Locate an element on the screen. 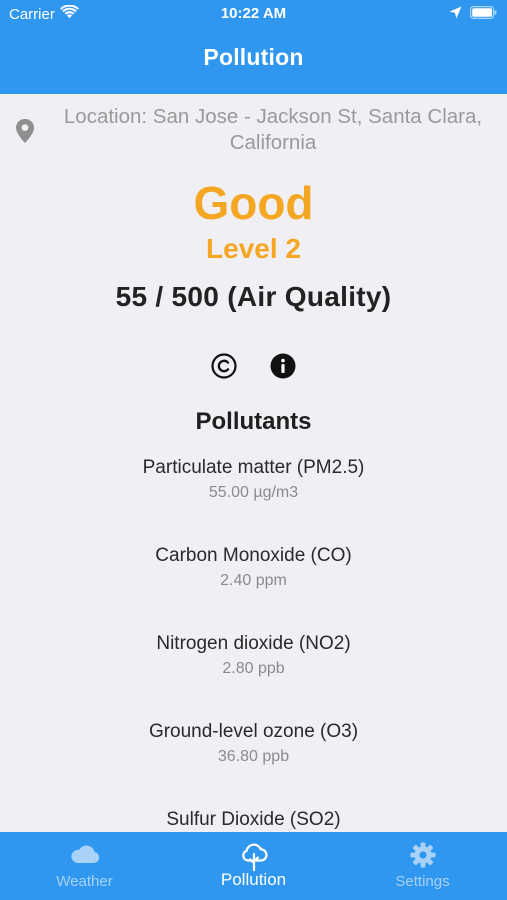  pollutant-name: Sulfur Dioxide (SO2) is located at coordinates (253, 819).